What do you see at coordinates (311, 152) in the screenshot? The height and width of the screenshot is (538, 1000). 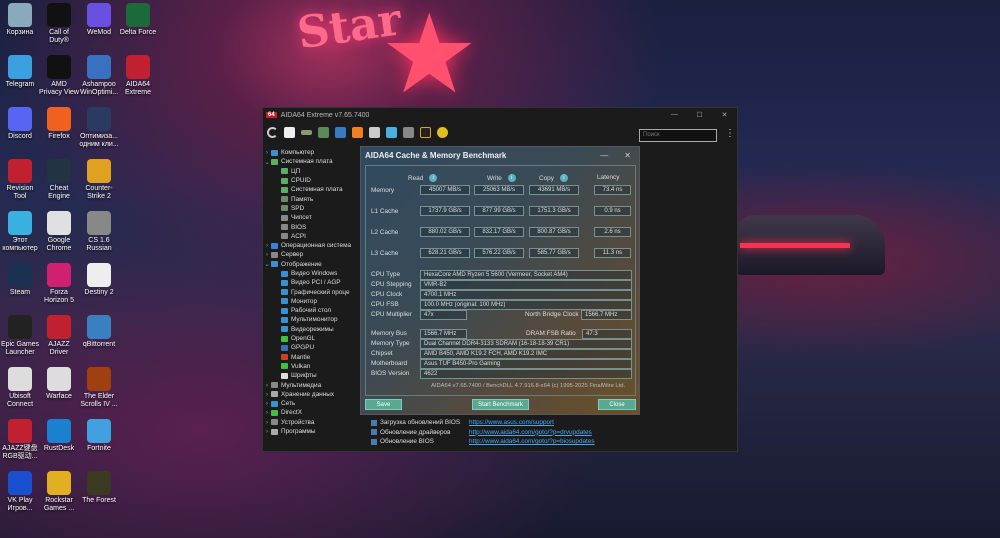 I see `tree-item: › Компьютер` at bounding box center [311, 152].